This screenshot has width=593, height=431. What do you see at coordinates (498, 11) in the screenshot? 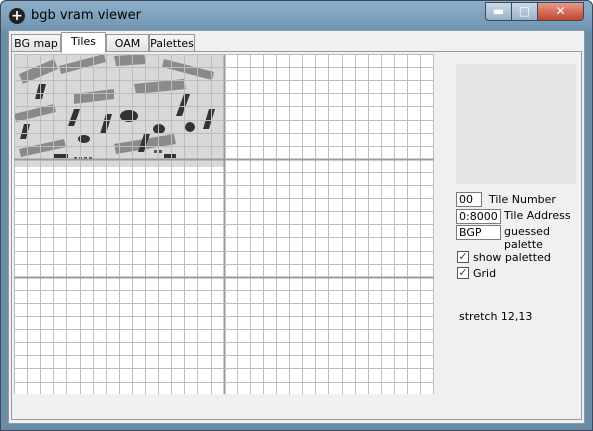
I see `minimize-button: ▬` at bounding box center [498, 11].